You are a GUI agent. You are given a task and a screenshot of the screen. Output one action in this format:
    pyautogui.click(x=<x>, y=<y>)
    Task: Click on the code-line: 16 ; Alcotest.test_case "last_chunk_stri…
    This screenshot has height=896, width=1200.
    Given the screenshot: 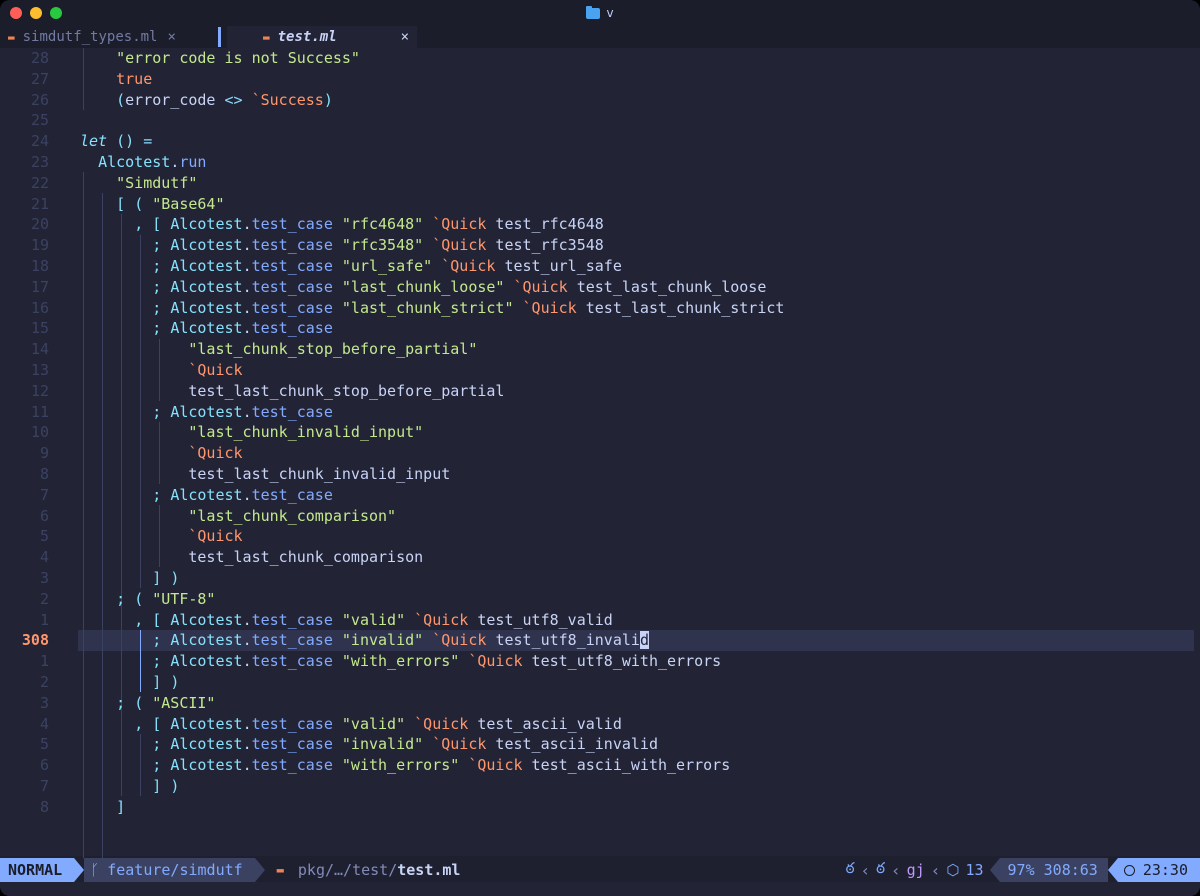 What is the action you would take?
    pyautogui.click(x=597, y=308)
    